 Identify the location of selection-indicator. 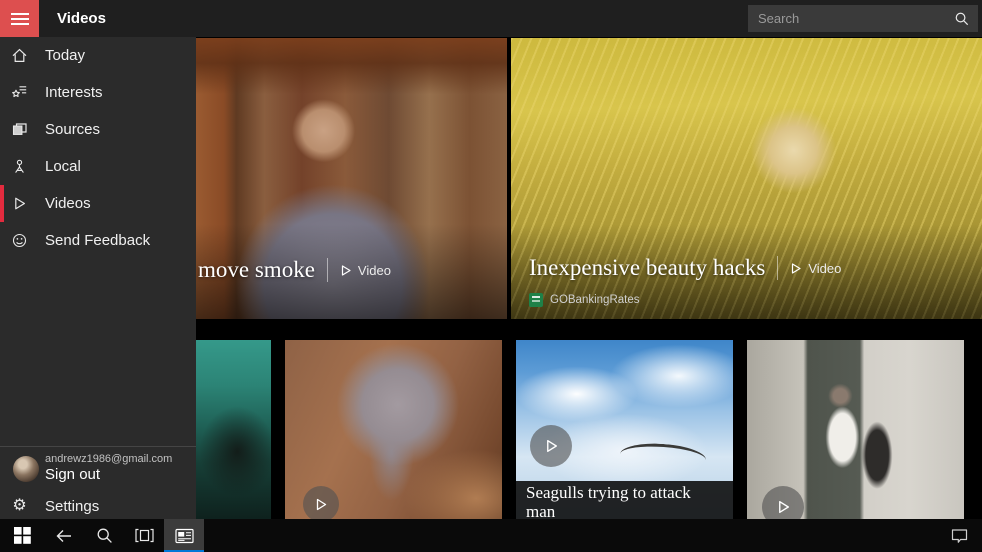
(2, 203).